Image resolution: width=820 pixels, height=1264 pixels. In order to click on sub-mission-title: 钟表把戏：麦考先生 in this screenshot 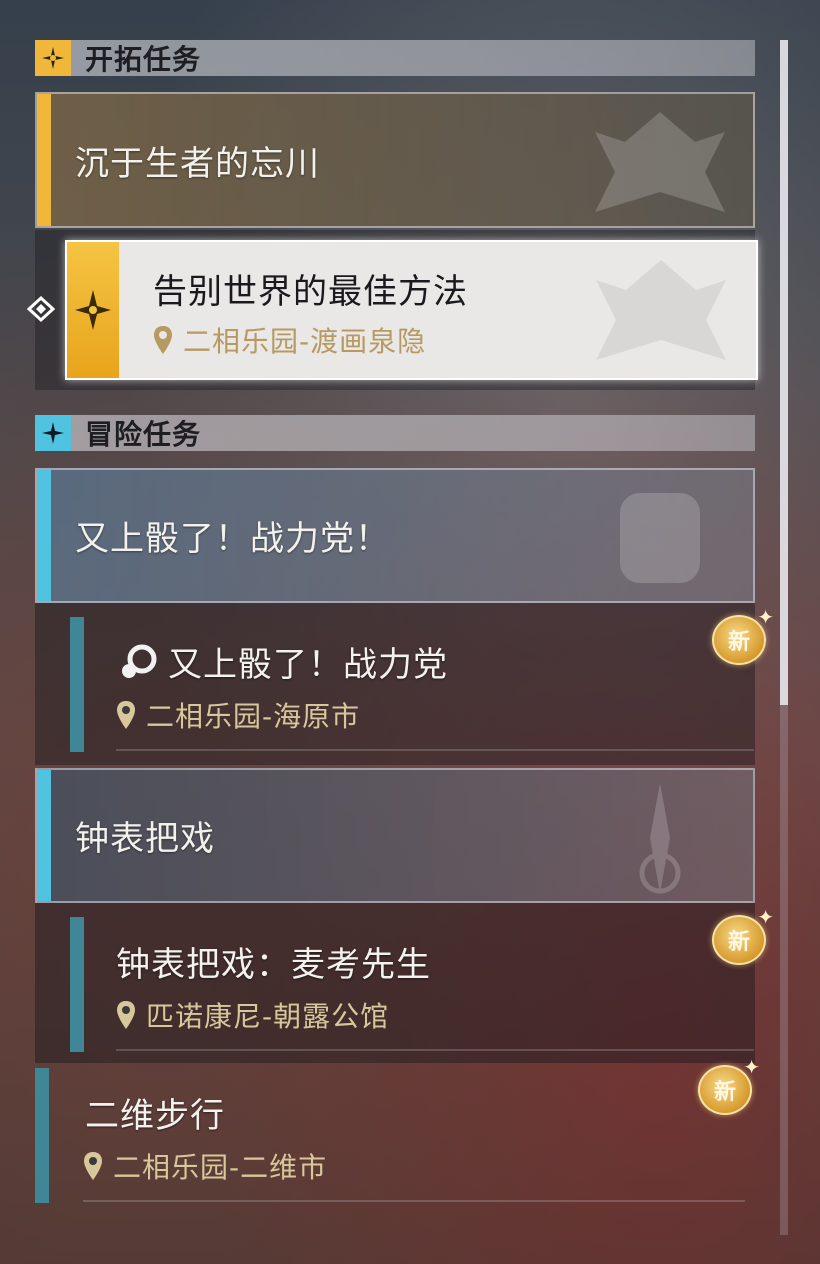, I will do `click(273, 965)`.